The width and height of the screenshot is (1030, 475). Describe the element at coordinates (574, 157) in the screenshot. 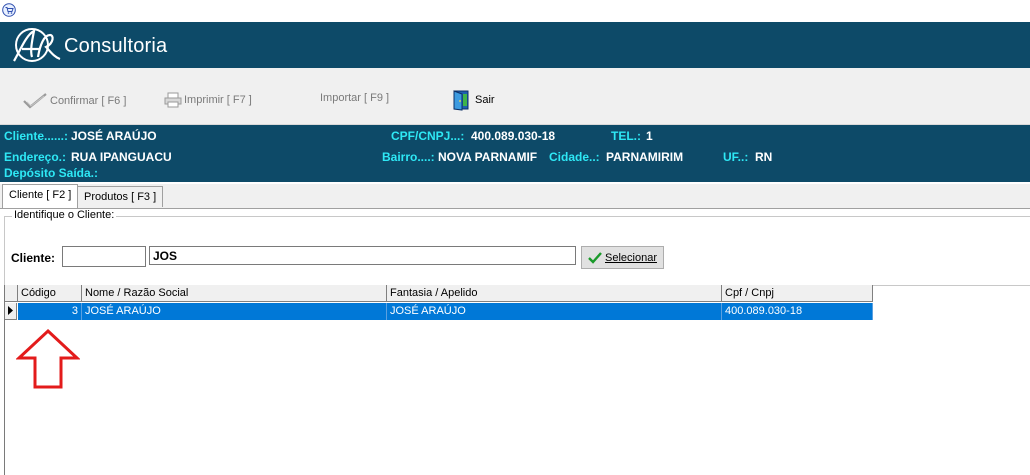

I see `cidade-label: Cidade..:` at that location.